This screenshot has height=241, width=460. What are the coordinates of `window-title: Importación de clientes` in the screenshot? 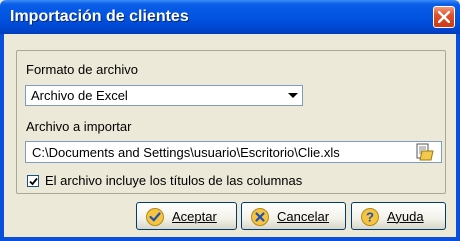 It's located at (99, 16).